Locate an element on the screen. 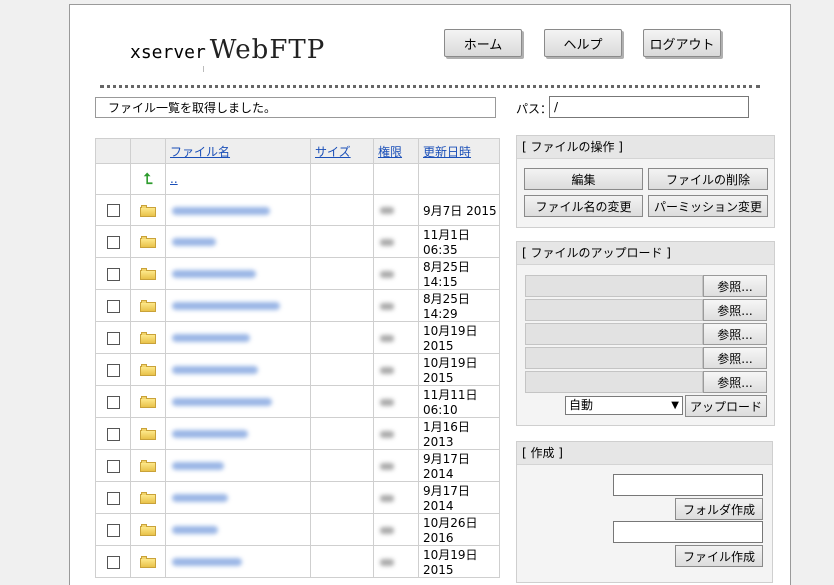 The width and height of the screenshot is (834, 585). create-folder-button: フォルダ作成 is located at coordinates (719, 509).